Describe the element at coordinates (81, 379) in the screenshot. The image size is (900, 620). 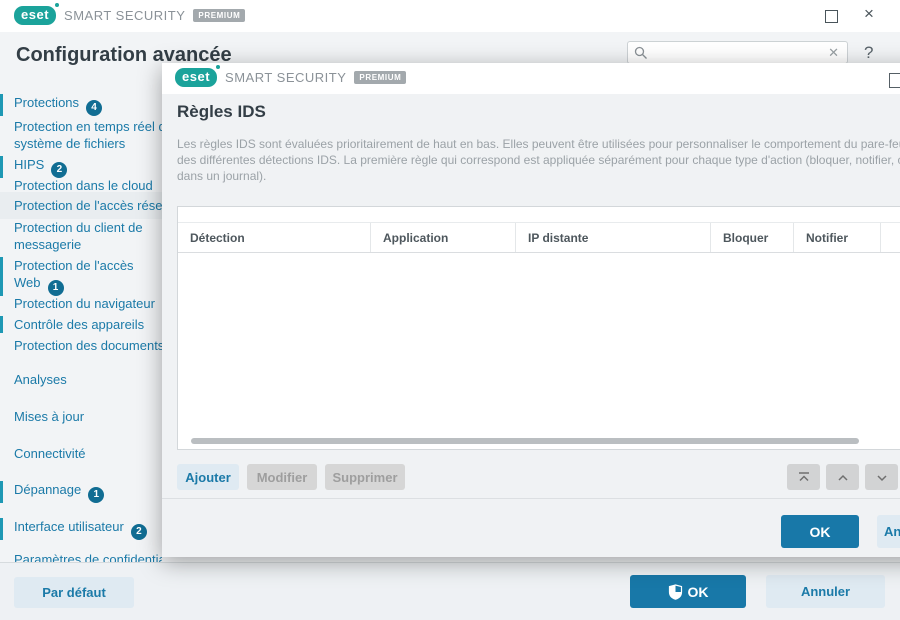
I see `sidebar-item-analyses: Analyses` at that location.